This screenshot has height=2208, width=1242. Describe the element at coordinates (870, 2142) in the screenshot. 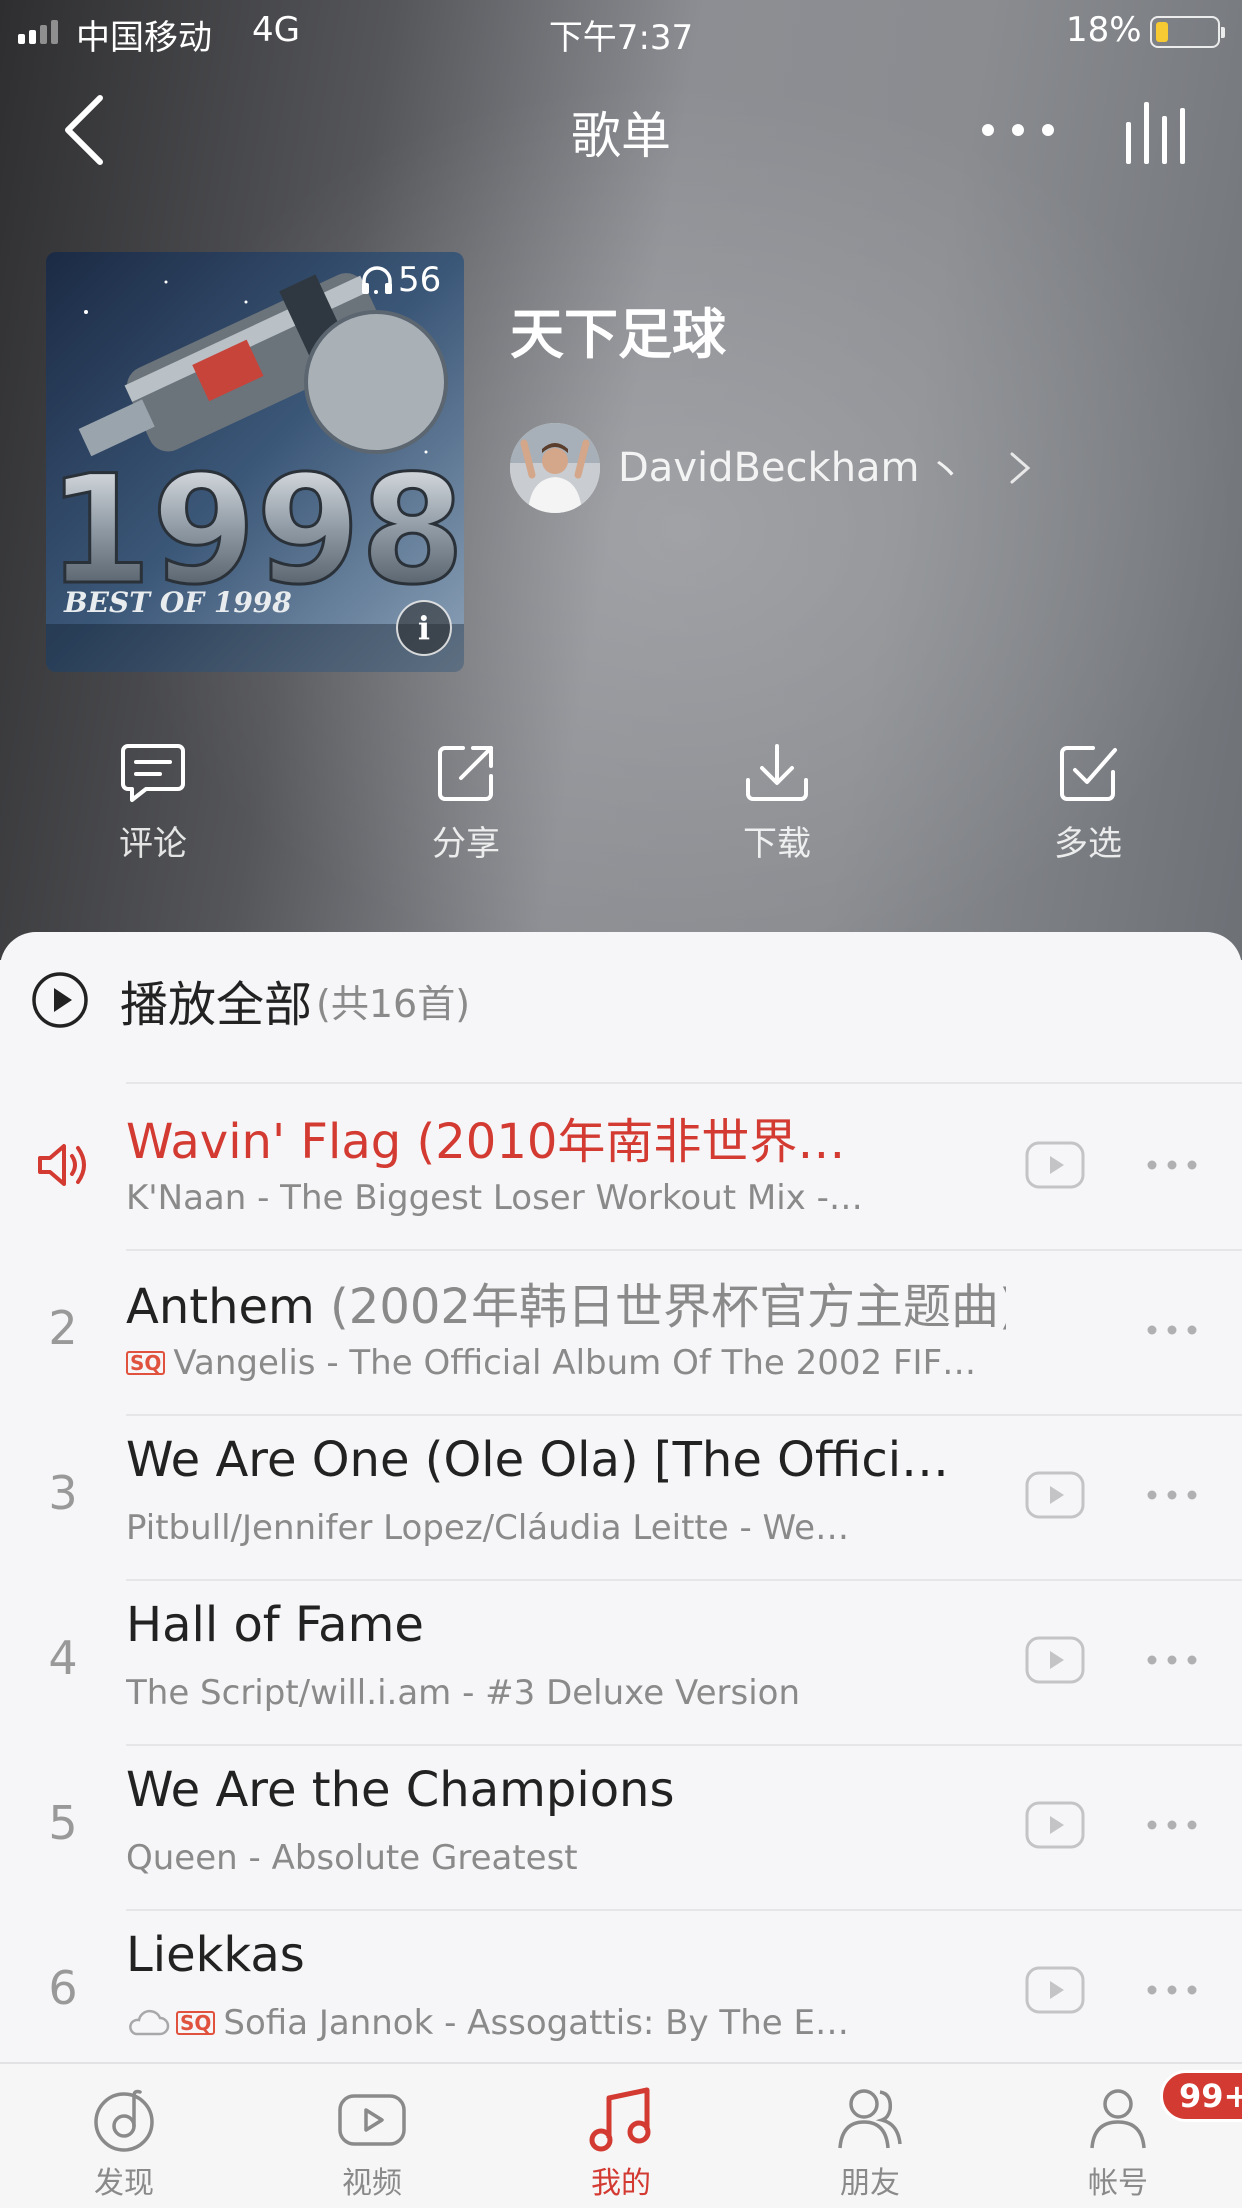

I see `tab-friends: 朋友` at that location.